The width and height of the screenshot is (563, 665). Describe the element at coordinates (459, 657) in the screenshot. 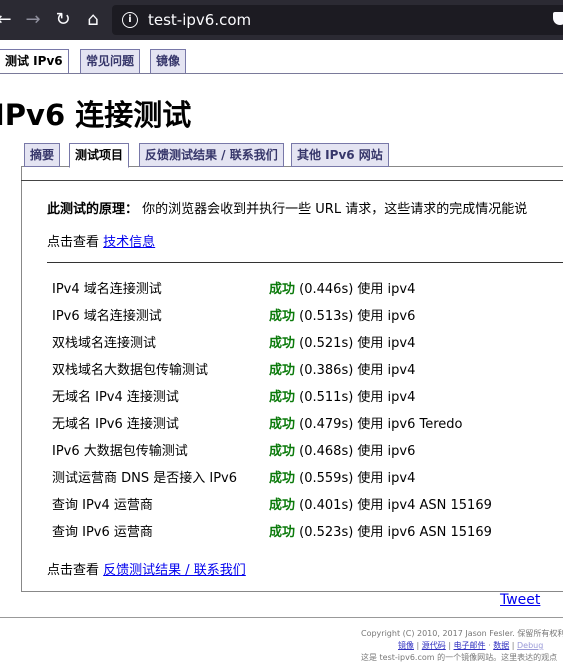

I see `mirror-note: 这是 test-ipv6.com 的一个镜像网站。这里表达的观点` at that location.